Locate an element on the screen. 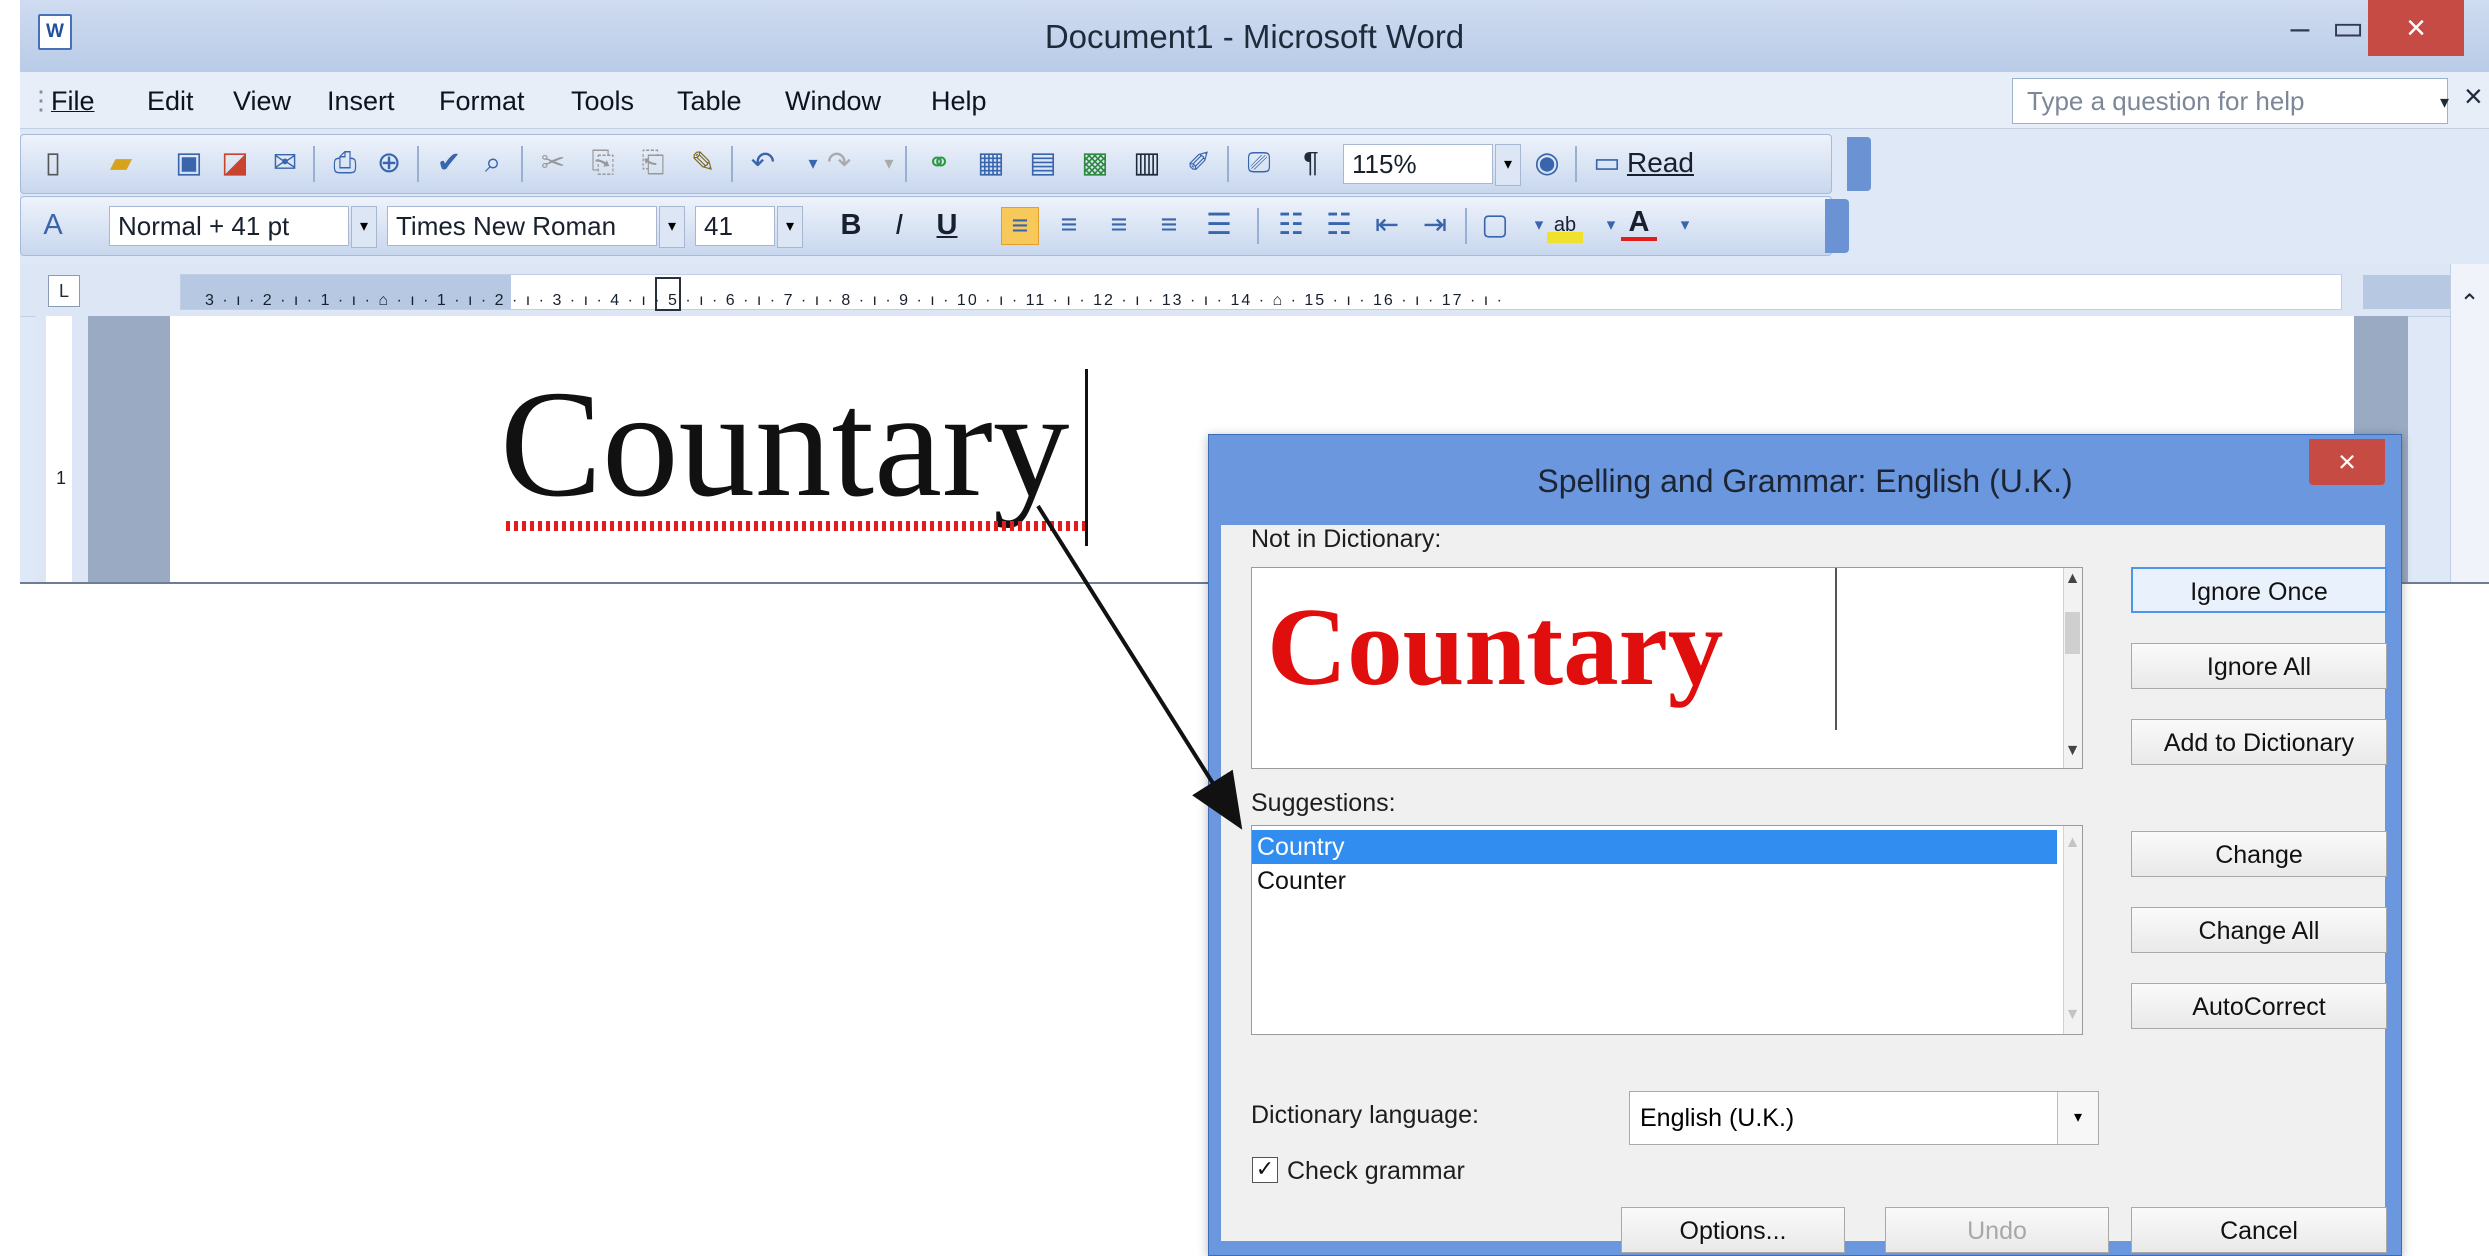 The height and width of the screenshot is (1256, 2489). zoom-combo: 115% is located at coordinates (1418, 164).